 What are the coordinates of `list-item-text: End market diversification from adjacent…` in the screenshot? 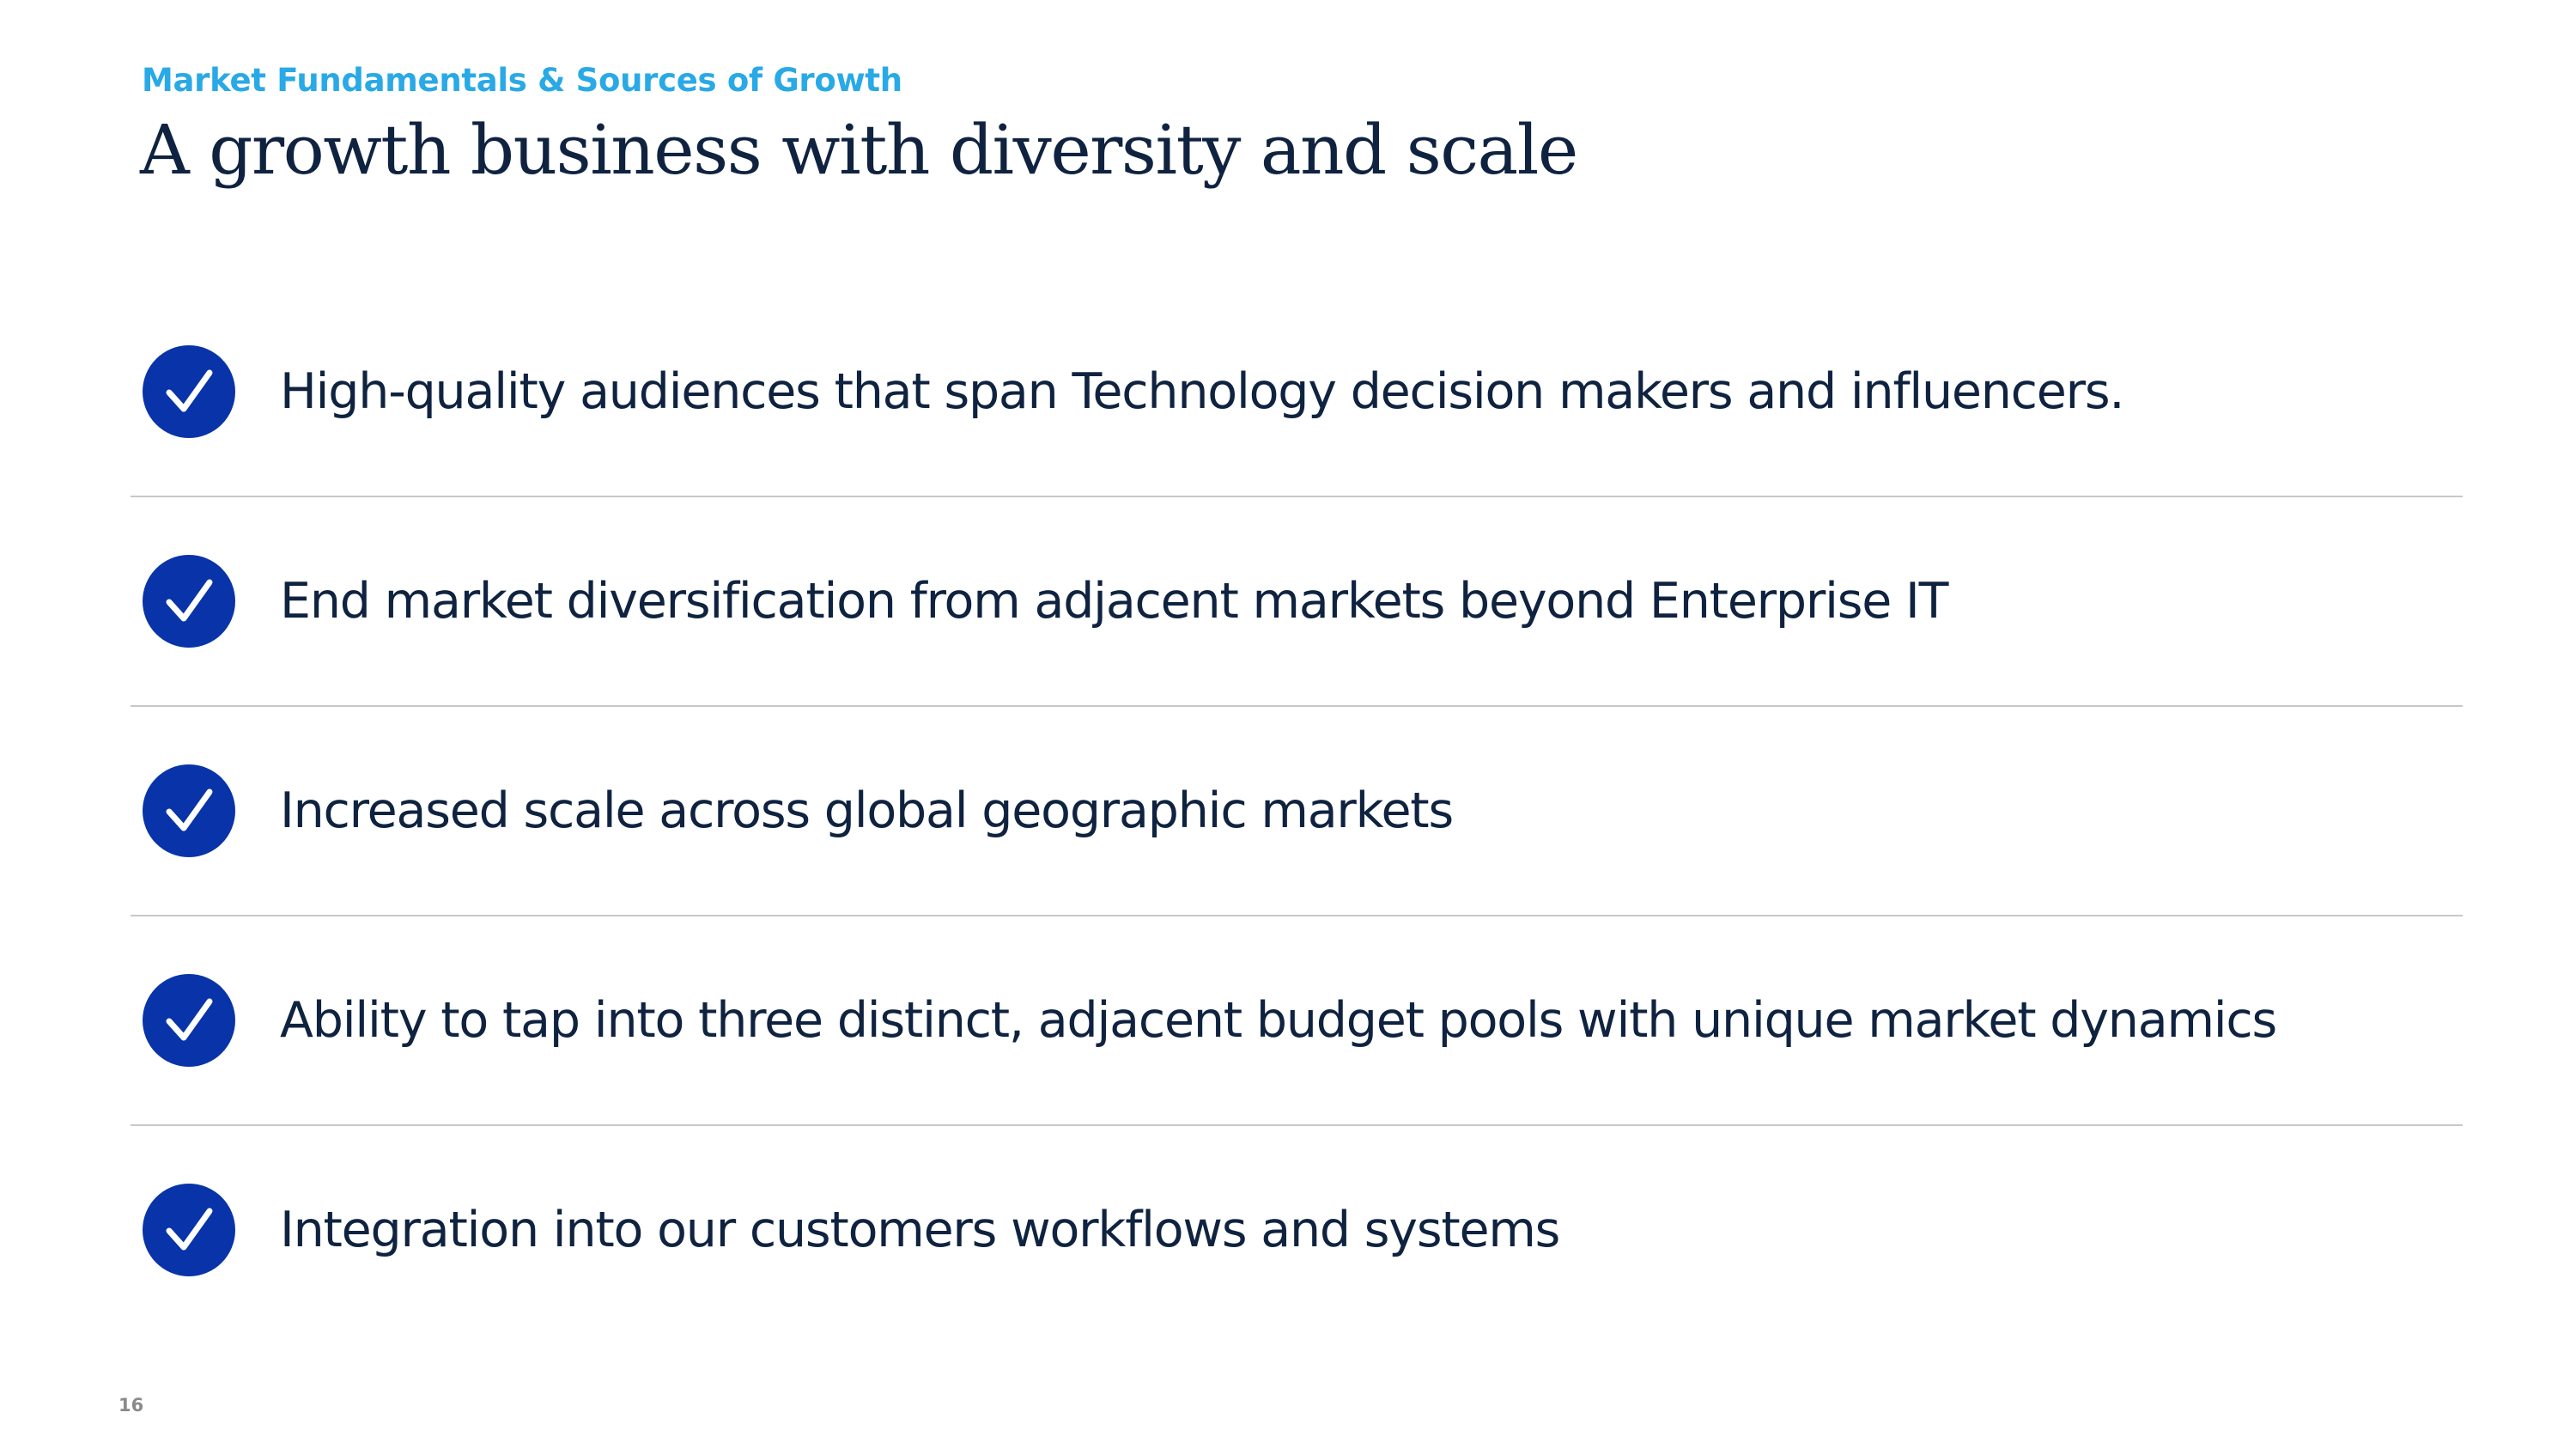 It's located at (1114, 601).